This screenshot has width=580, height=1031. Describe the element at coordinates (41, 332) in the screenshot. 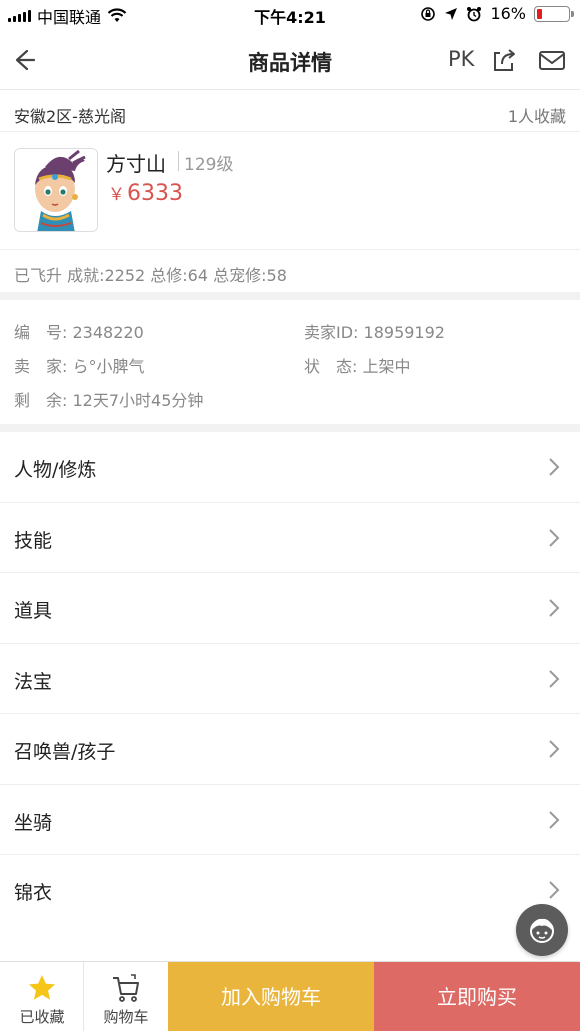

I see `listing-id-label: 编 号:` at that location.